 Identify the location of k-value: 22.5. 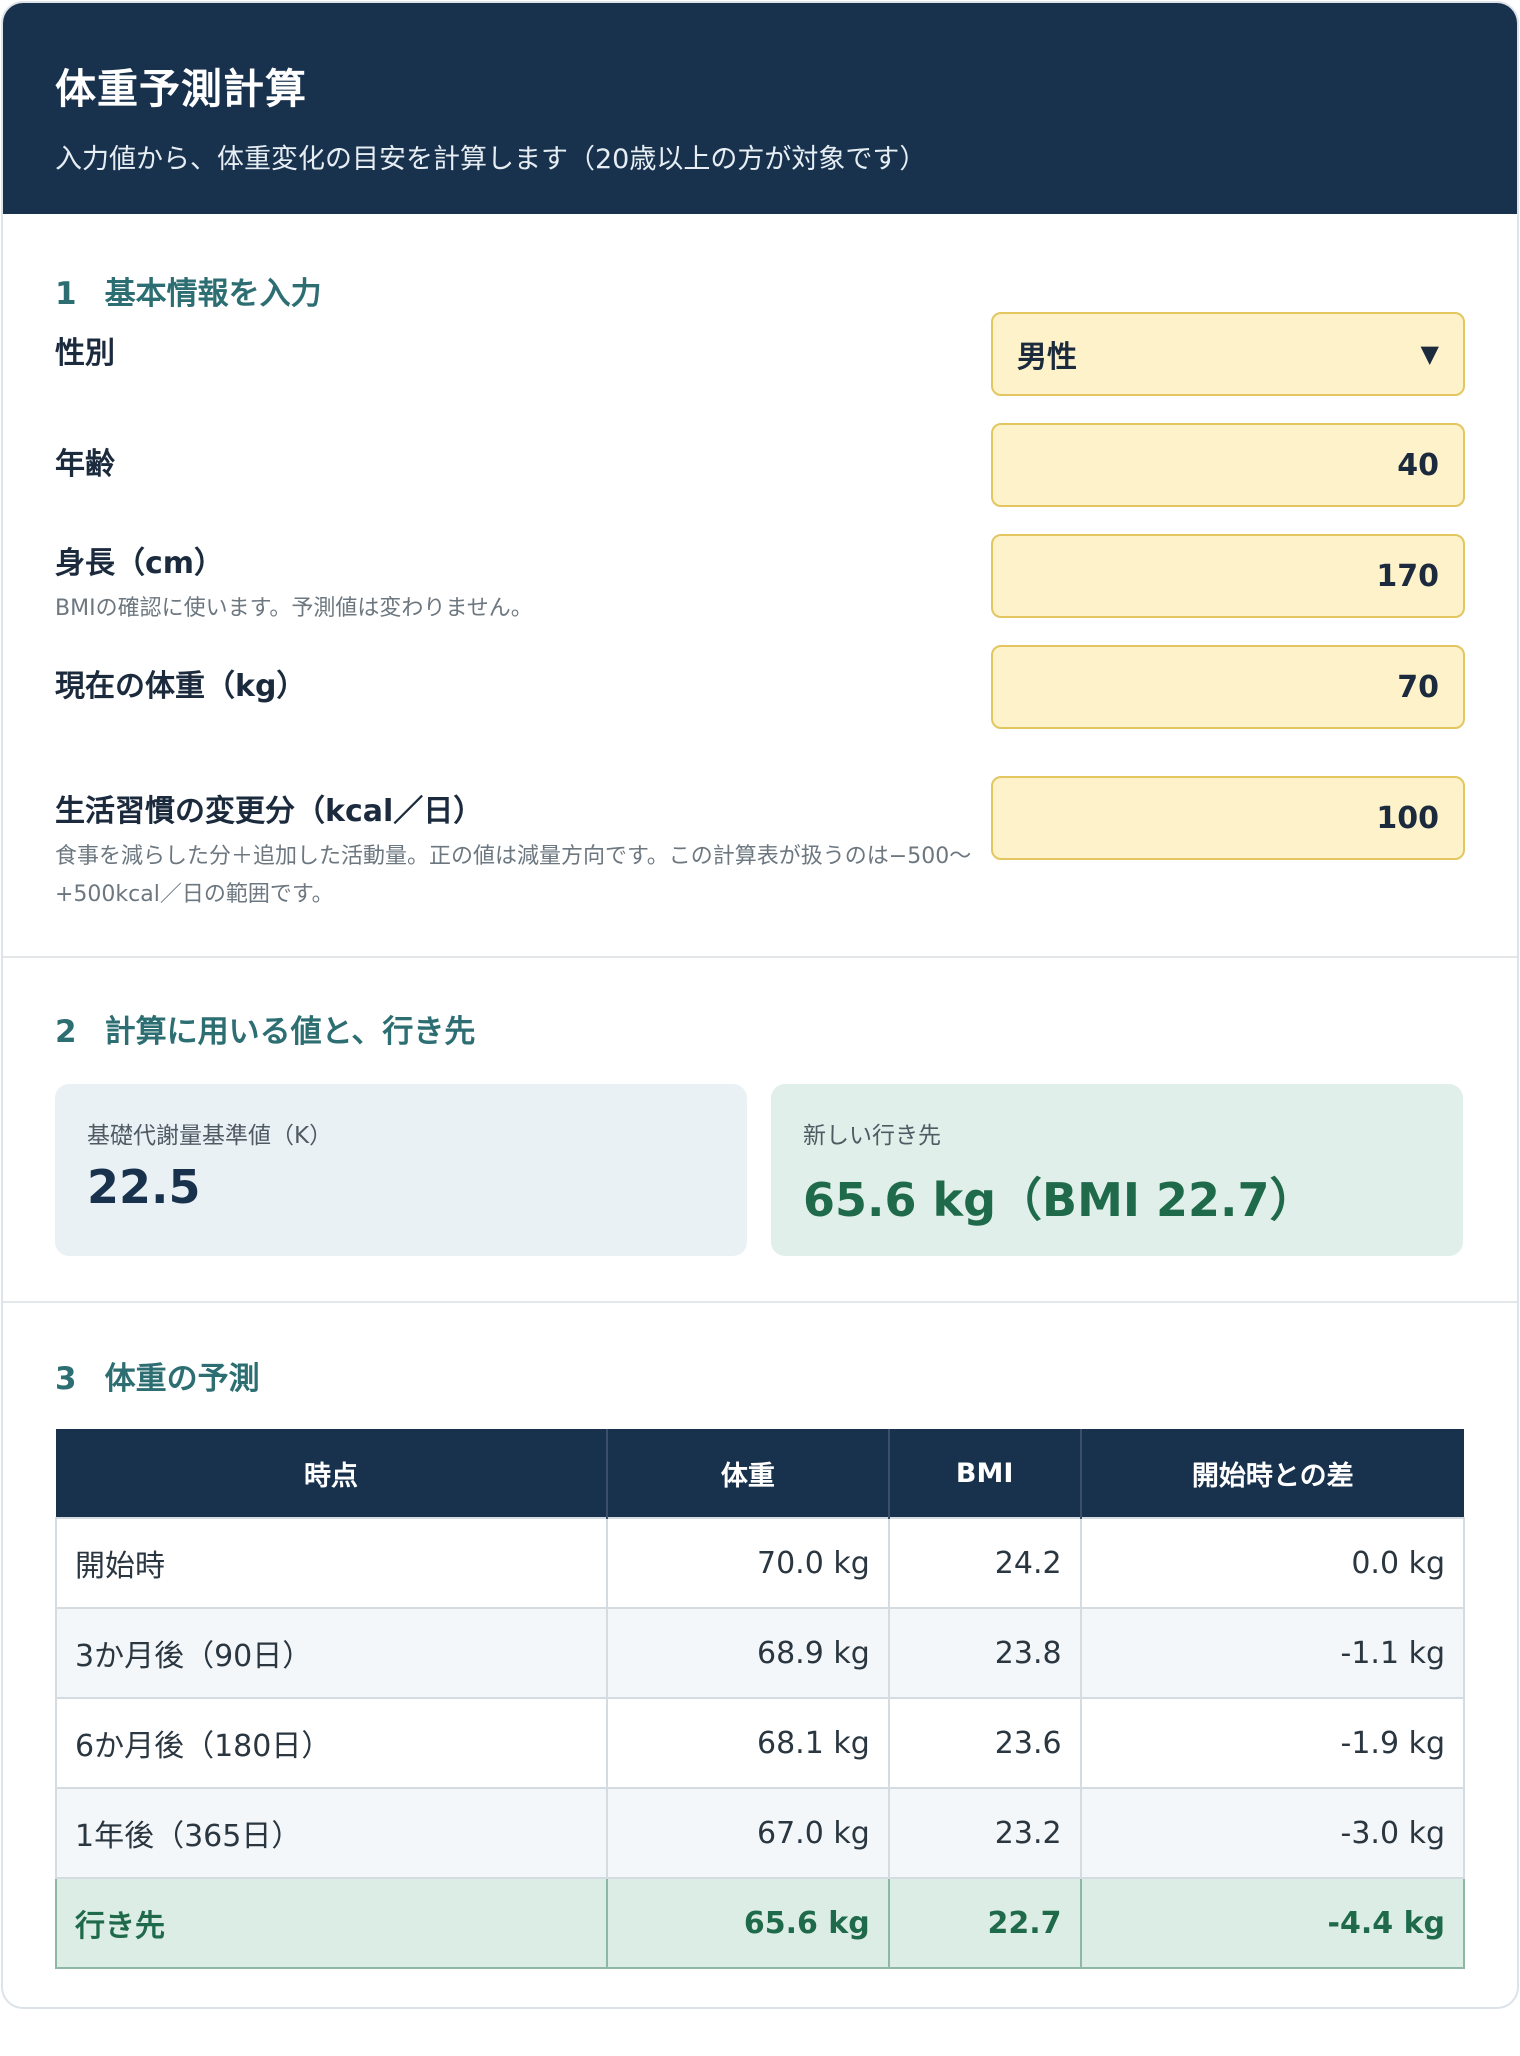
(144, 1187).